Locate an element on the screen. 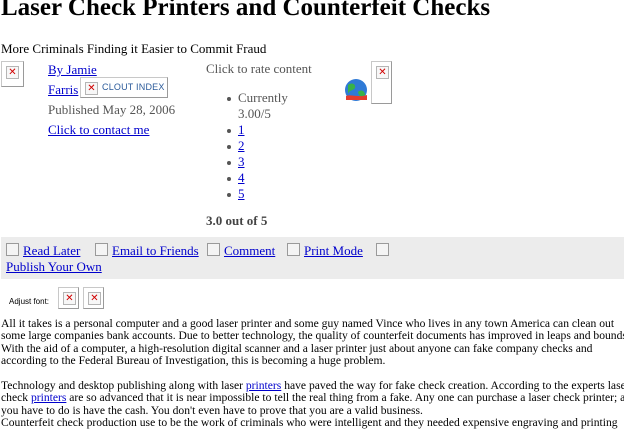  author-link: By Jamie is located at coordinates (72, 69).